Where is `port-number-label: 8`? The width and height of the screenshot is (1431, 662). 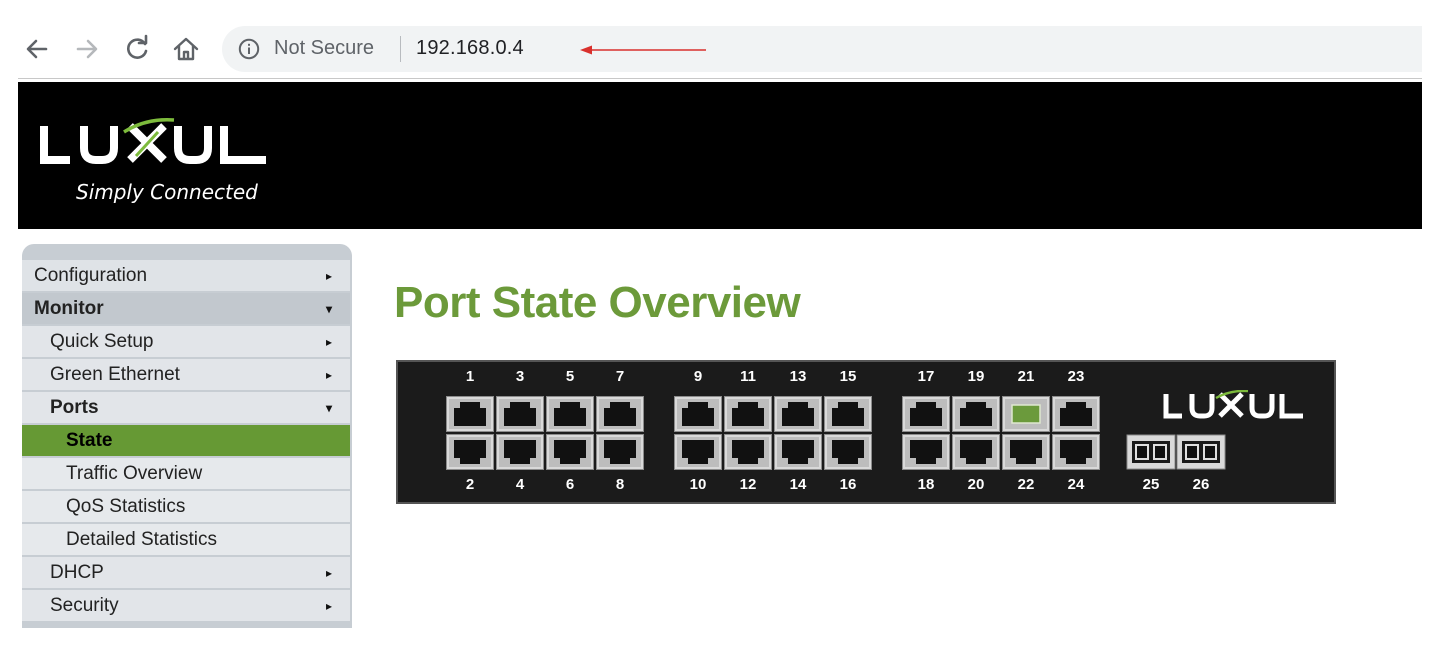
port-number-label: 8 is located at coordinates (620, 484).